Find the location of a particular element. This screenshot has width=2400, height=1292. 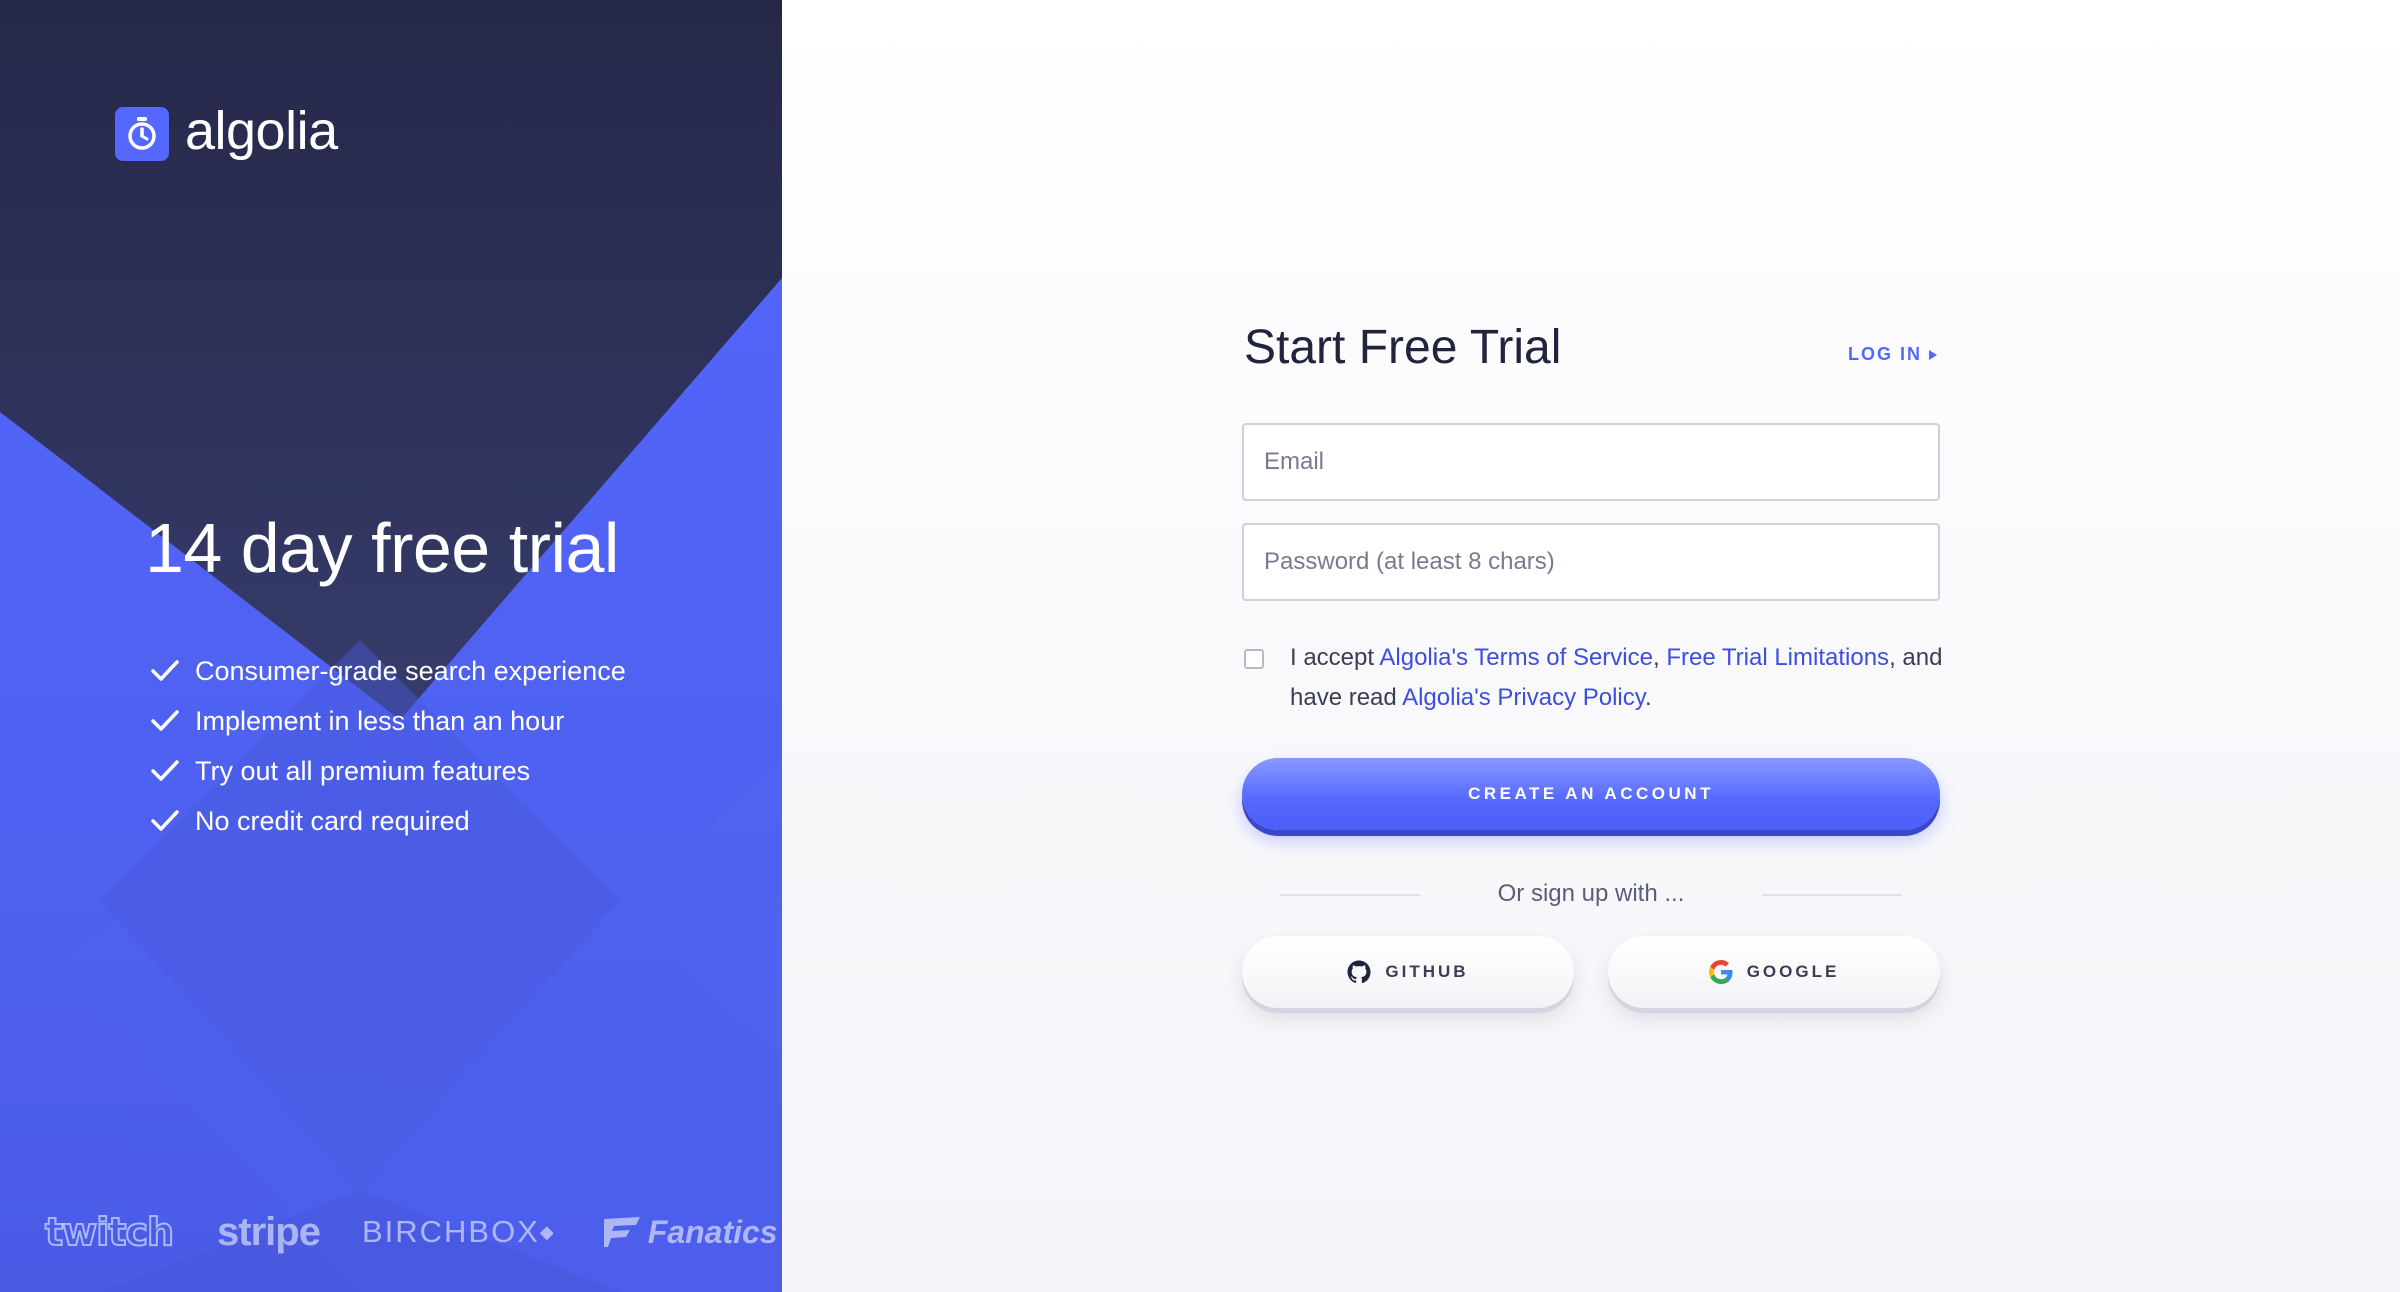

feature-item: Try out all premium features is located at coordinates (388, 771).